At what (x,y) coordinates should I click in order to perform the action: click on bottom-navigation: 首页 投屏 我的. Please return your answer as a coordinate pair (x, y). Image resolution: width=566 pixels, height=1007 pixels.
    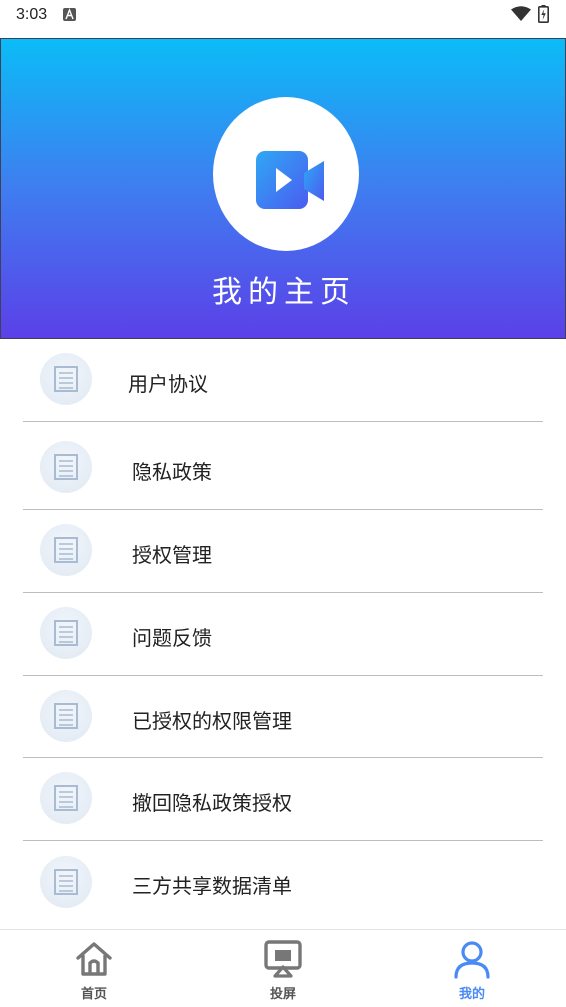
    Looking at the image, I should click on (283, 968).